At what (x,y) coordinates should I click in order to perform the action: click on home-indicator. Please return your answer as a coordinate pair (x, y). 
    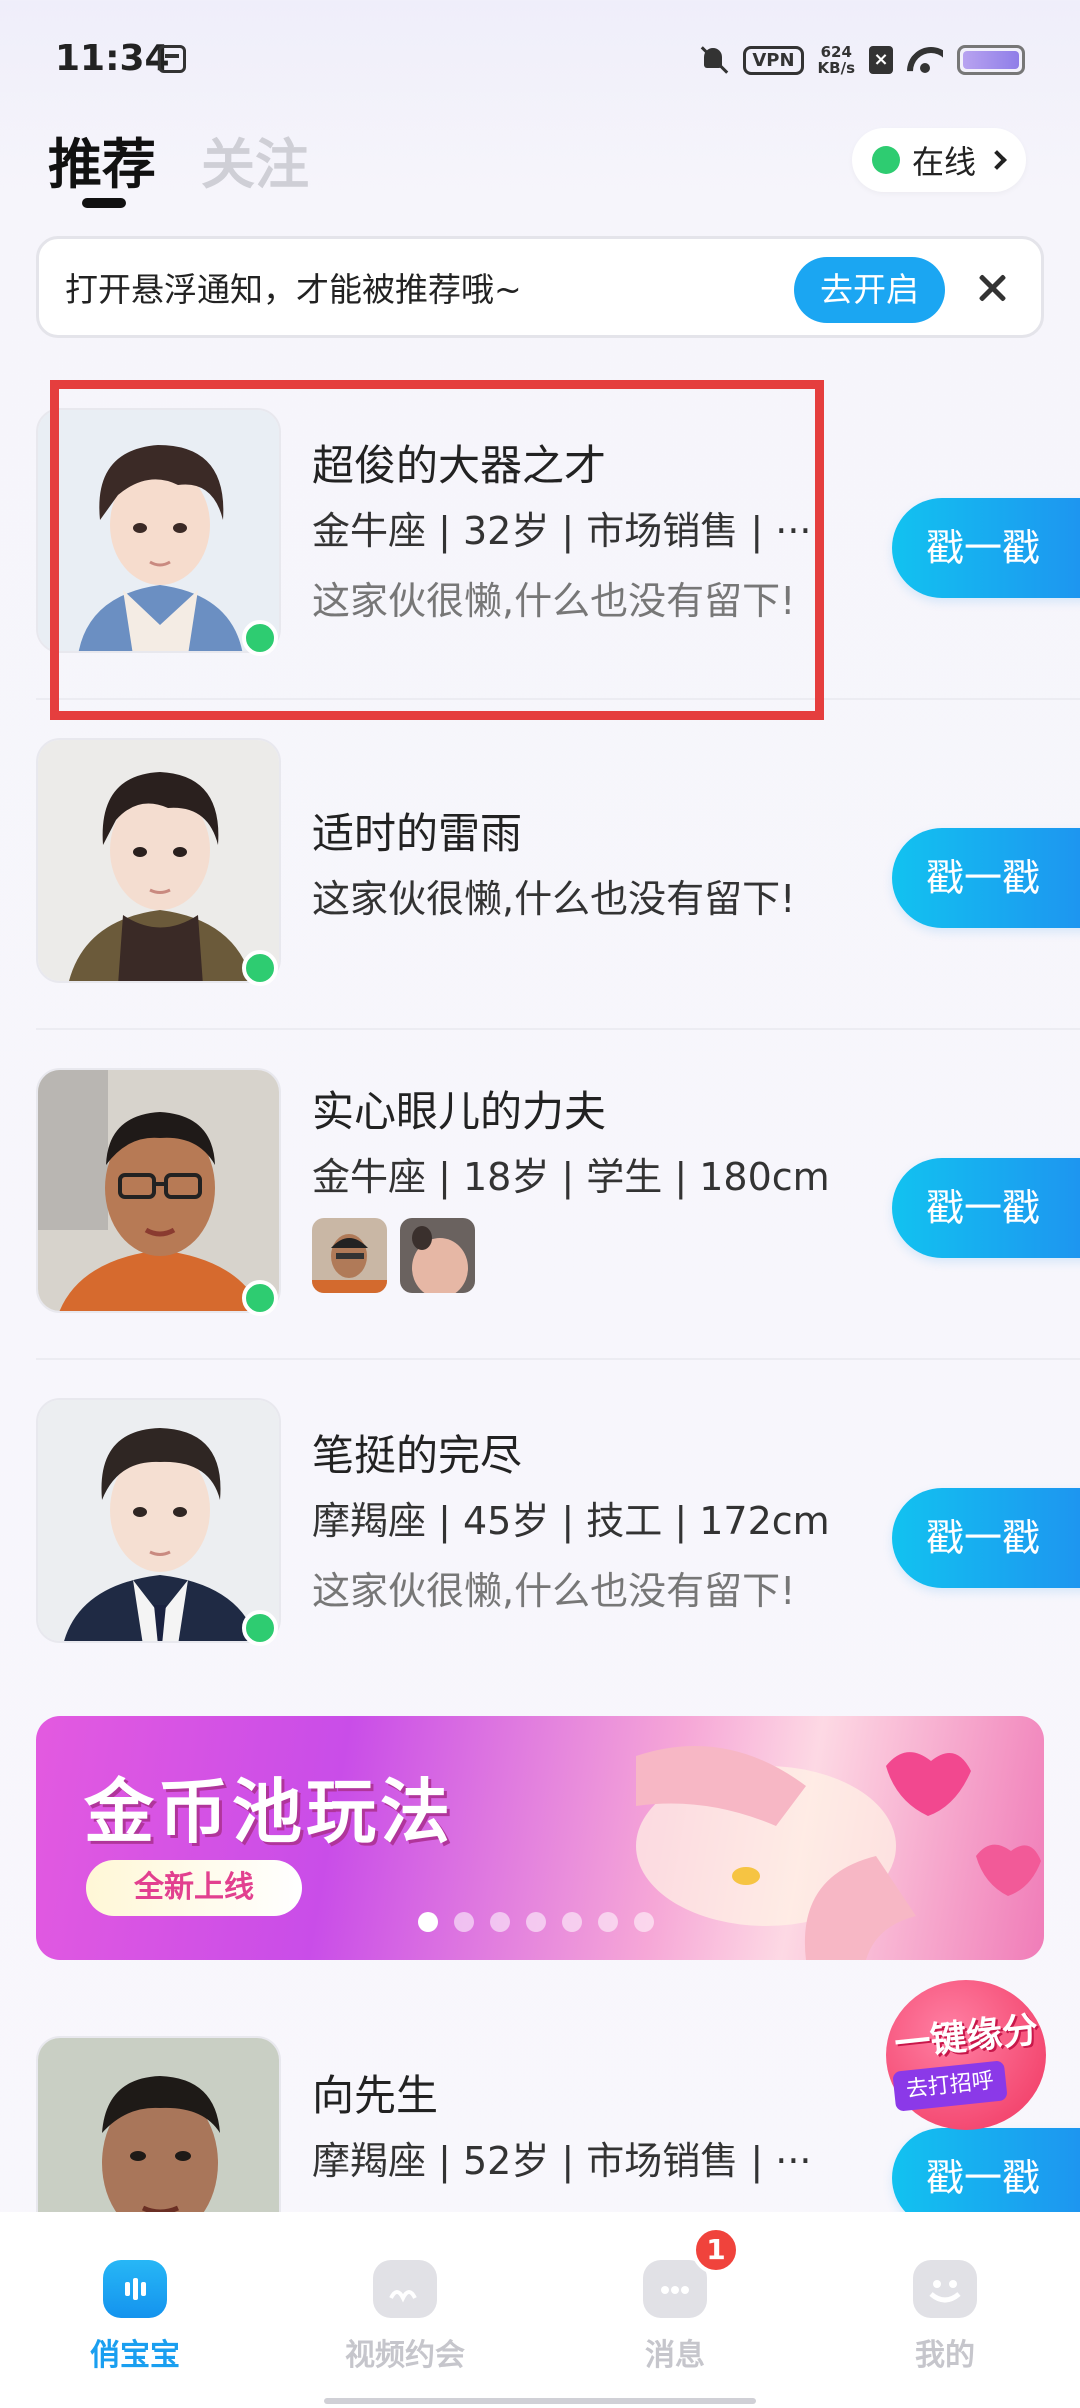
    Looking at the image, I should click on (540, 2401).